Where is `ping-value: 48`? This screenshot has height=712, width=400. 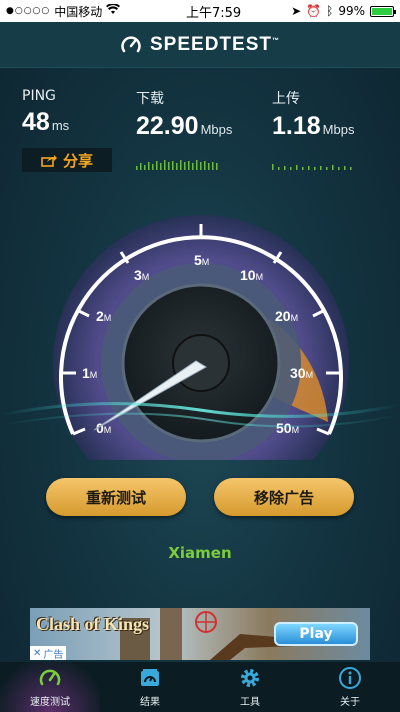
ping-value: 48 is located at coordinates (36, 122).